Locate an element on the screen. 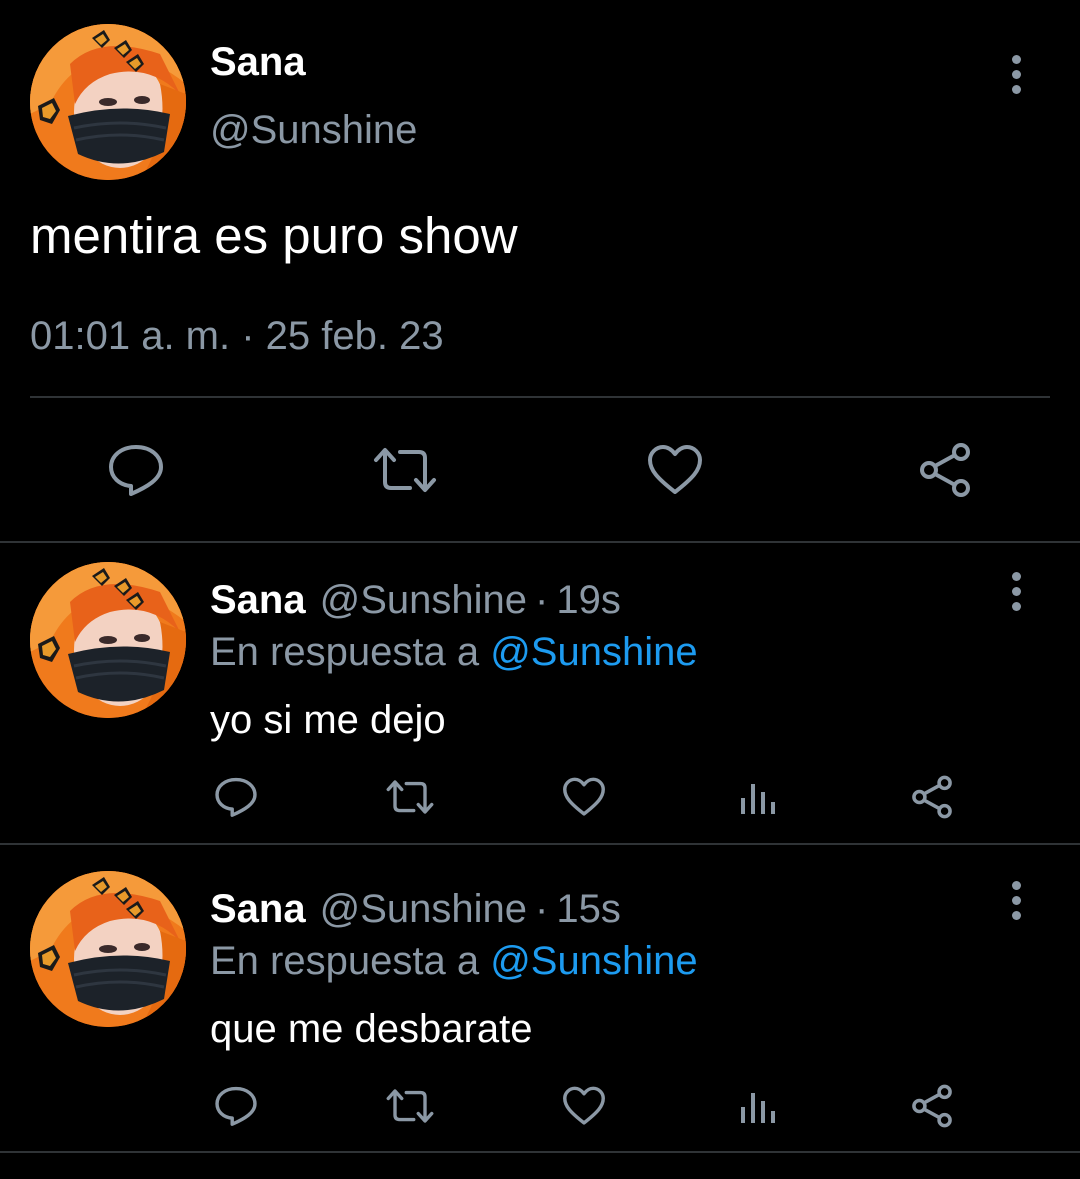  tweet-timestamp: 01:01 a. m. · 25 feb. 23 is located at coordinates (237, 336).